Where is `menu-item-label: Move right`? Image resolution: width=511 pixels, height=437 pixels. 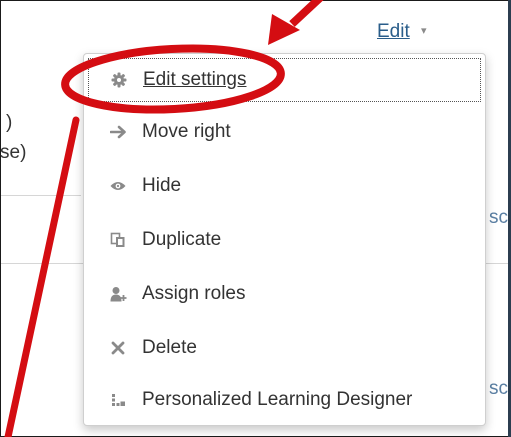 menu-item-label: Move right is located at coordinates (186, 131).